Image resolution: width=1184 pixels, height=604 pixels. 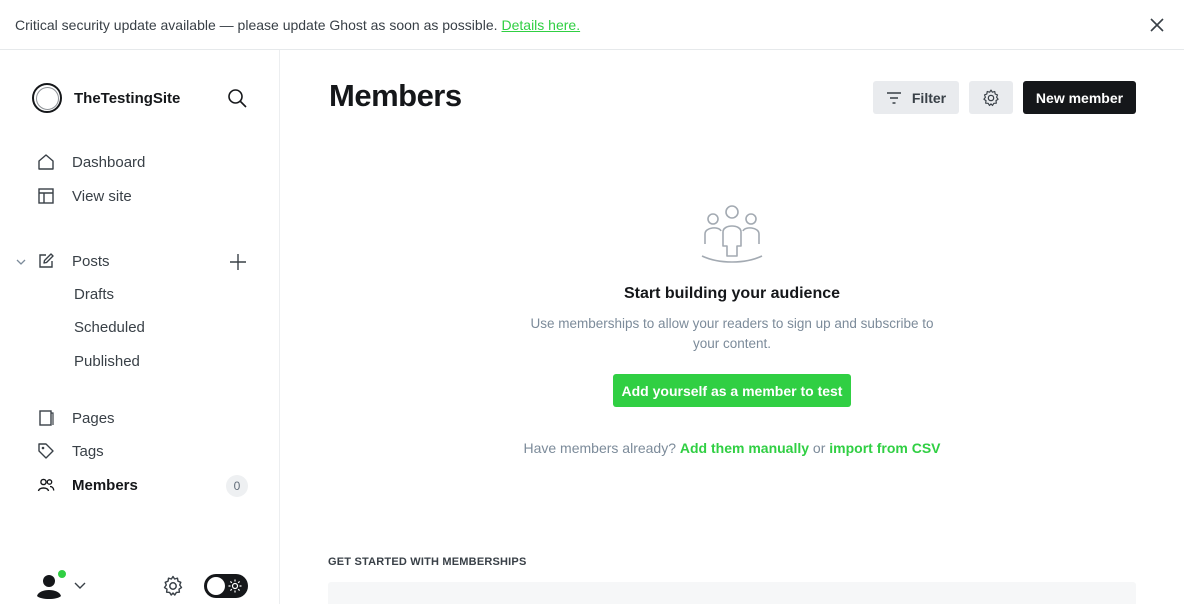 I want to click on sidebar-item-members: Members, so click(x=87, y=485).